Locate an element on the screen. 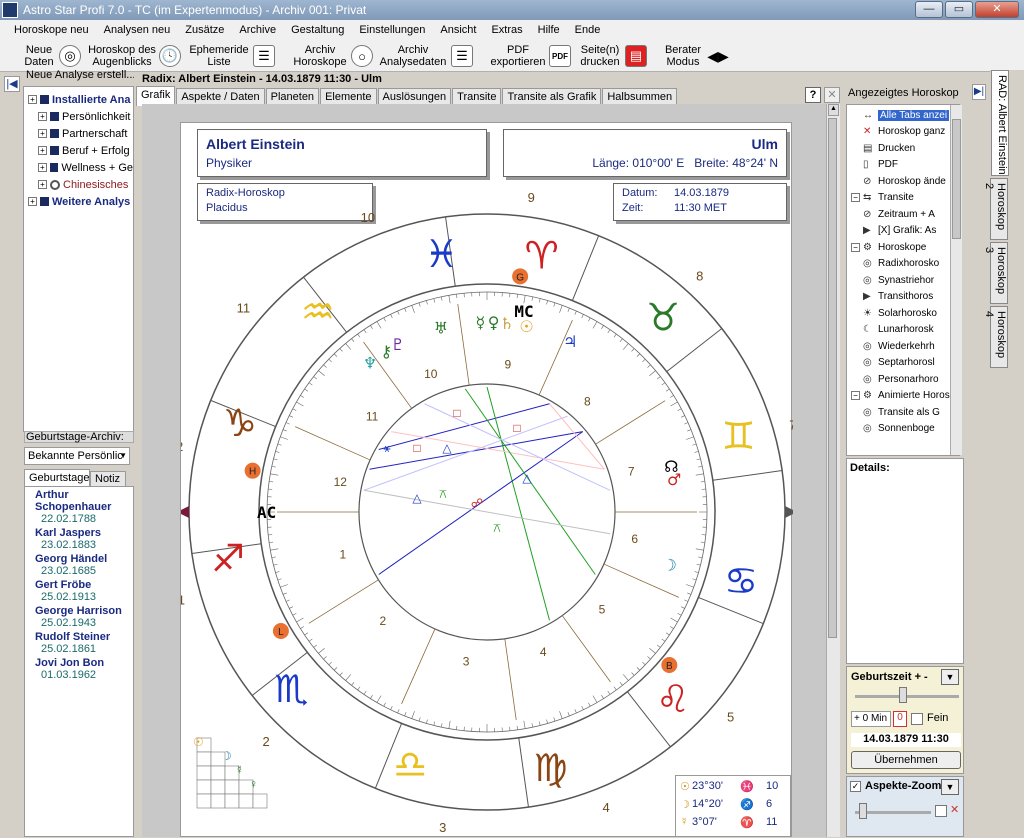 The height and width of the screenshot is (838, 1024). birthday-entry: Georg Händel23.02.1685 is located at coordinates (84, 565).